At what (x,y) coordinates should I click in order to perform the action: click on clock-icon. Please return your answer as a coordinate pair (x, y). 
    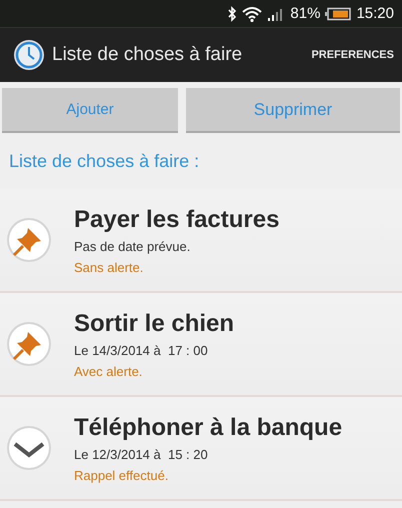
    Looking at the image, I should click on (29, 55).